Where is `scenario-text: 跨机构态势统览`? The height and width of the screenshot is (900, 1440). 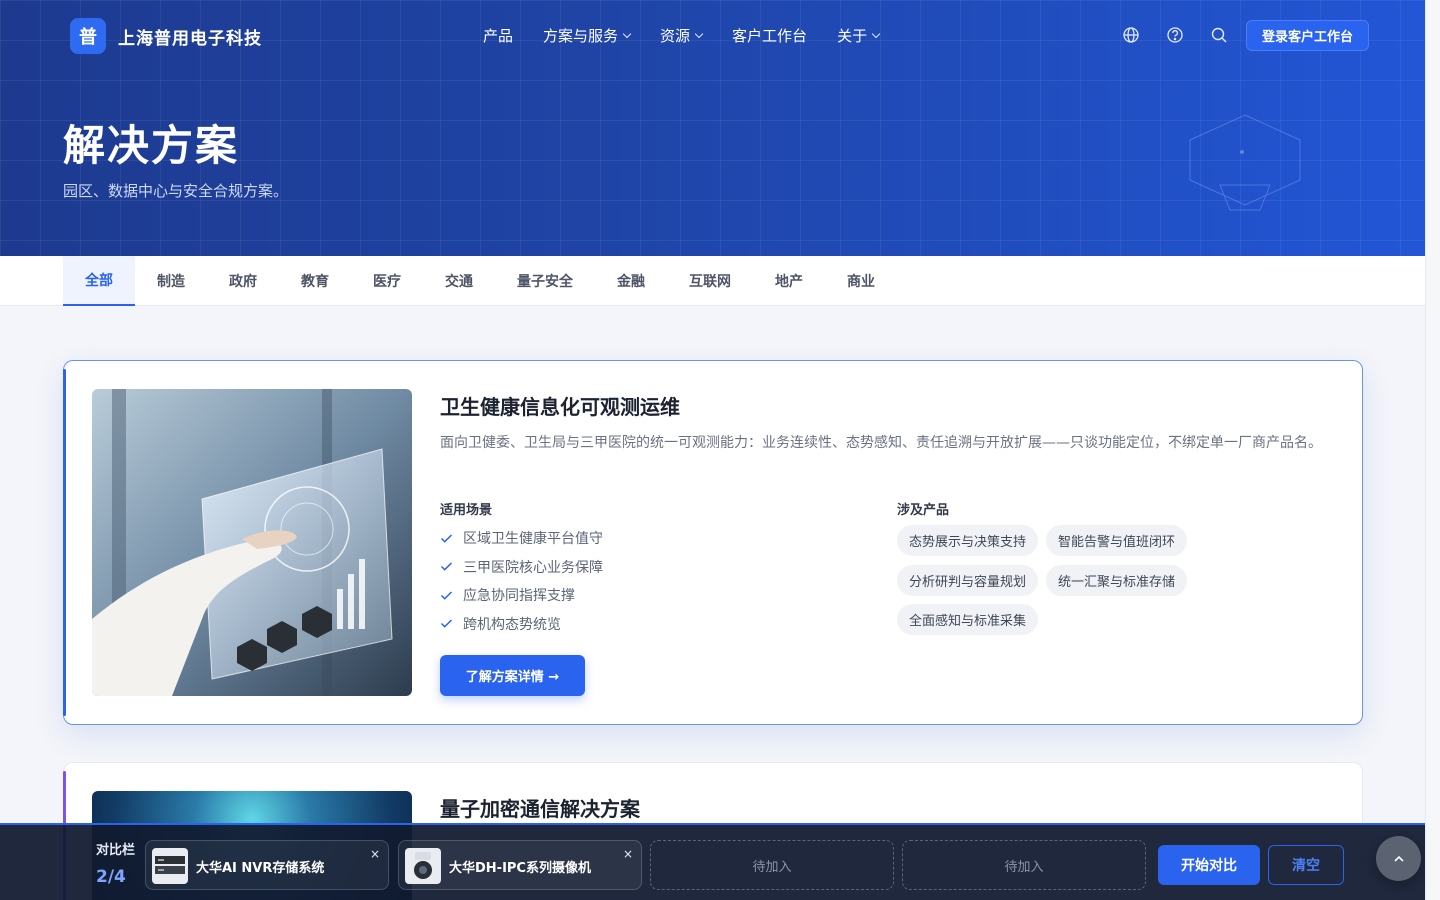
scenario-text: 跨机构态势统览 is located at coordinates (512, 624).